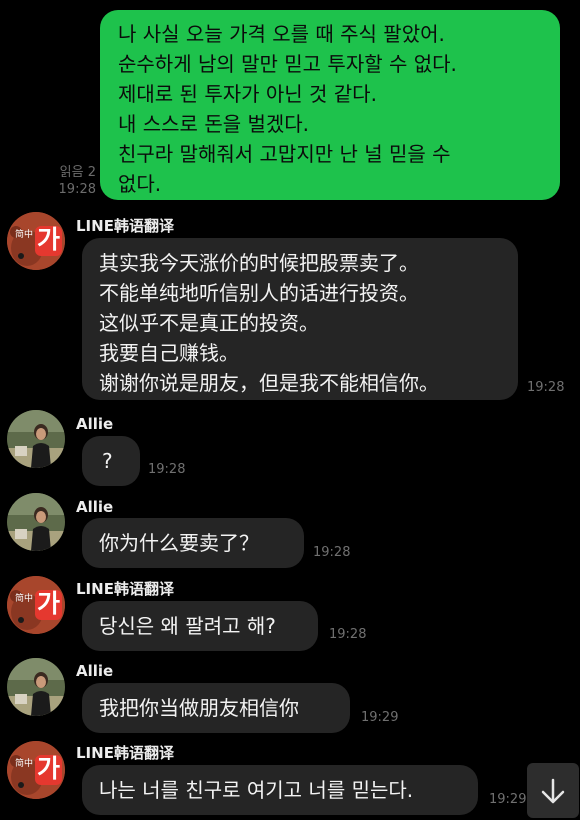 This screenshot has height=820, width=580. Describe the element at coordinates (71, 181) in the screenshot. I see `outgoing-meta: 읽음 2 19:28` at that location.